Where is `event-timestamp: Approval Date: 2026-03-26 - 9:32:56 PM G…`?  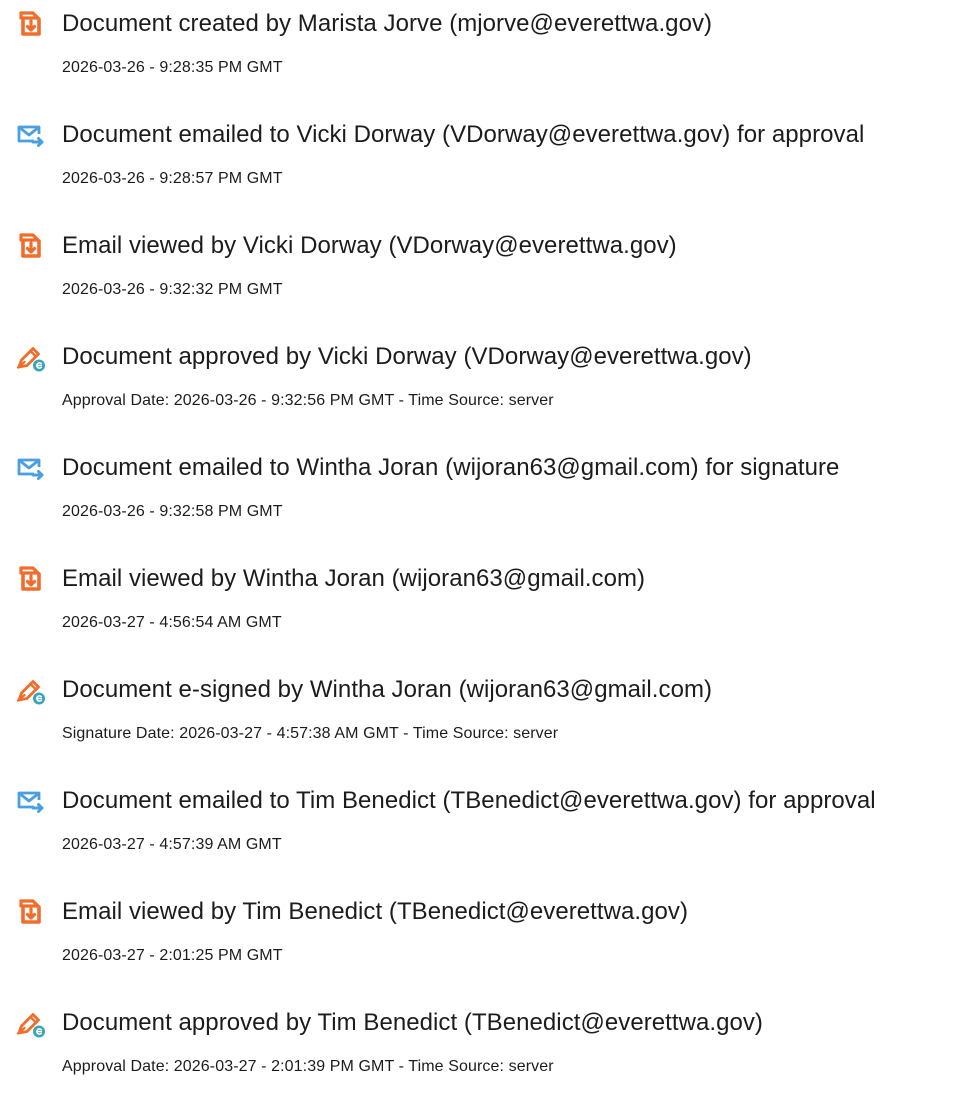
event-timestamp: Approval Date: 2026-03-26 - 9:32:56 PM G… is located at coordinates (308, 400).